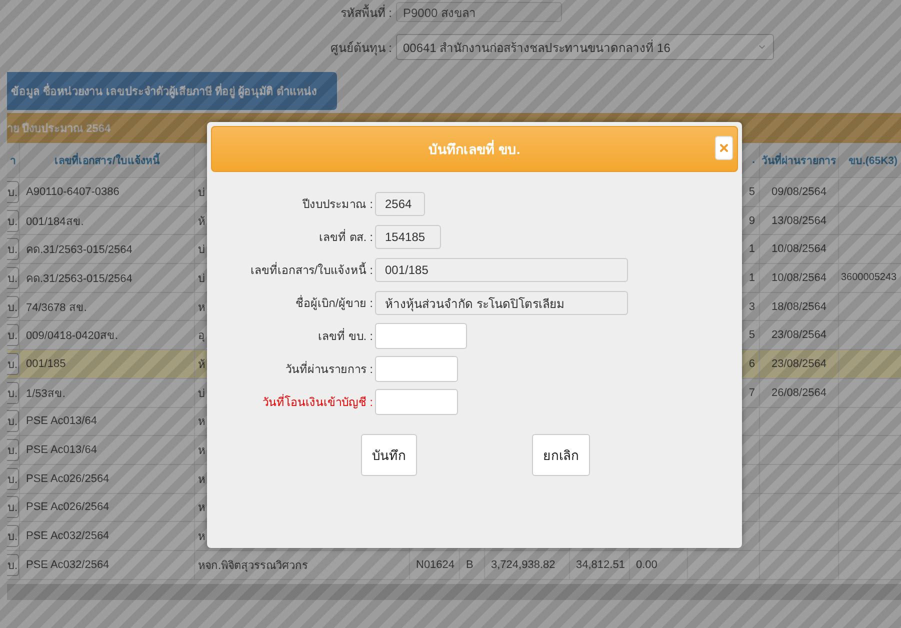 Image resolution: width=901 pixels, height=628 pixels. What do you see at coordinates (13, 160) in the screenshot?
I see `column-header: า` at bounding box center [13, 160].